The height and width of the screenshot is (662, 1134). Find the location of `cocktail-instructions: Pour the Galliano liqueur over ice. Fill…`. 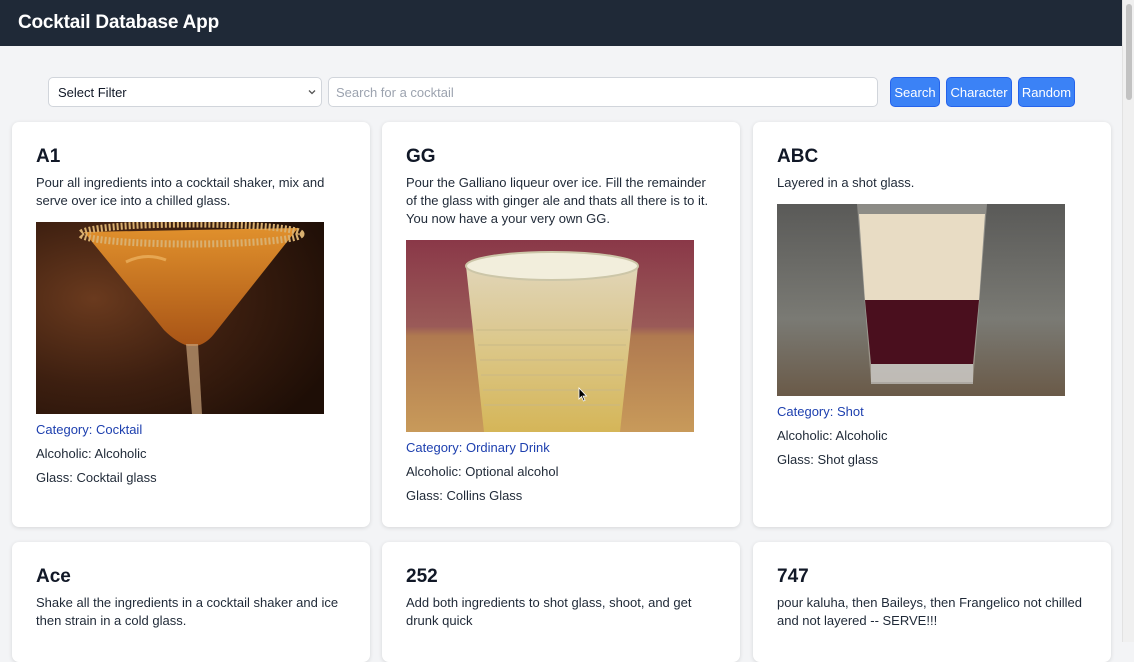

cocktail-instructions: Pour the Galliano liqueur over ice. Fill… is located at coordinates (557, 200).